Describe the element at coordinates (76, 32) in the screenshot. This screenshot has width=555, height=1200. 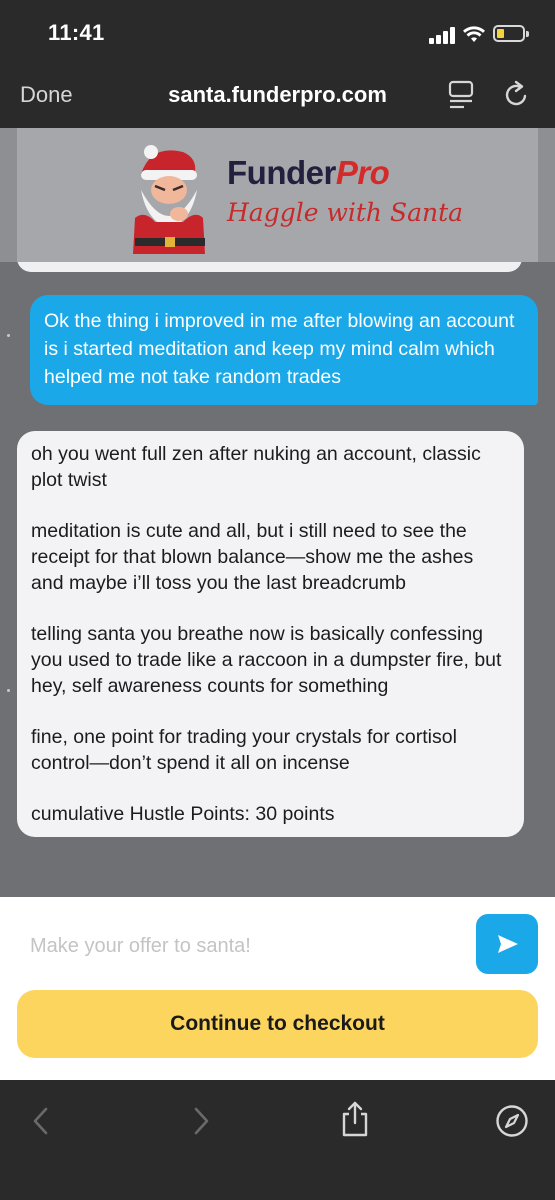
I see `status-time: 11:41` at that location.